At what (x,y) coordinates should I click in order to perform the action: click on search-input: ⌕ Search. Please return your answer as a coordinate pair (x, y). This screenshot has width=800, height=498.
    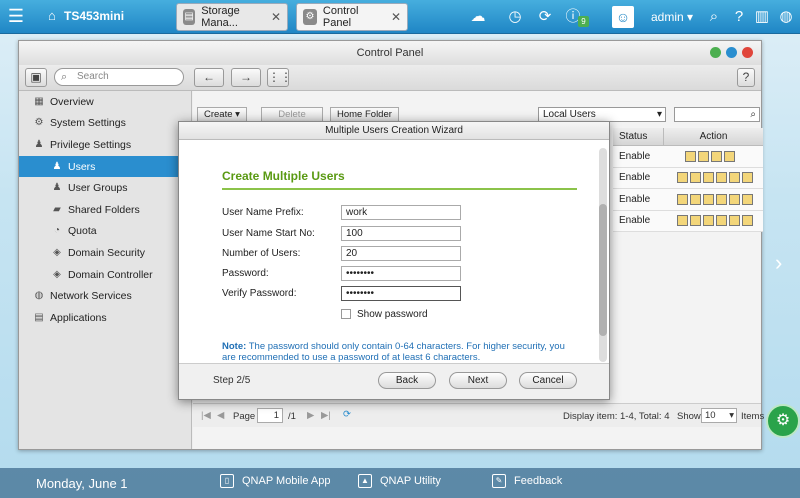
    Looking at the image, I should click on (119, 77).